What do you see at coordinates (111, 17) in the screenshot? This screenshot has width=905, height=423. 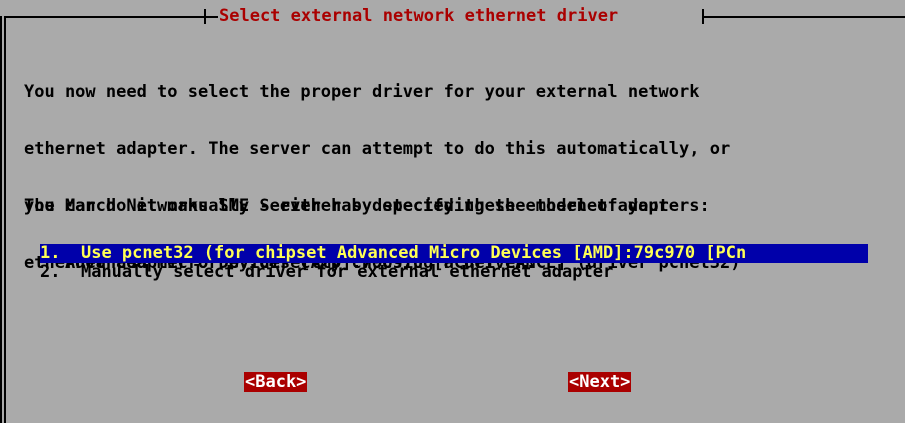 I see `dialog-frame-top-left` at bounding box center [111, 17].